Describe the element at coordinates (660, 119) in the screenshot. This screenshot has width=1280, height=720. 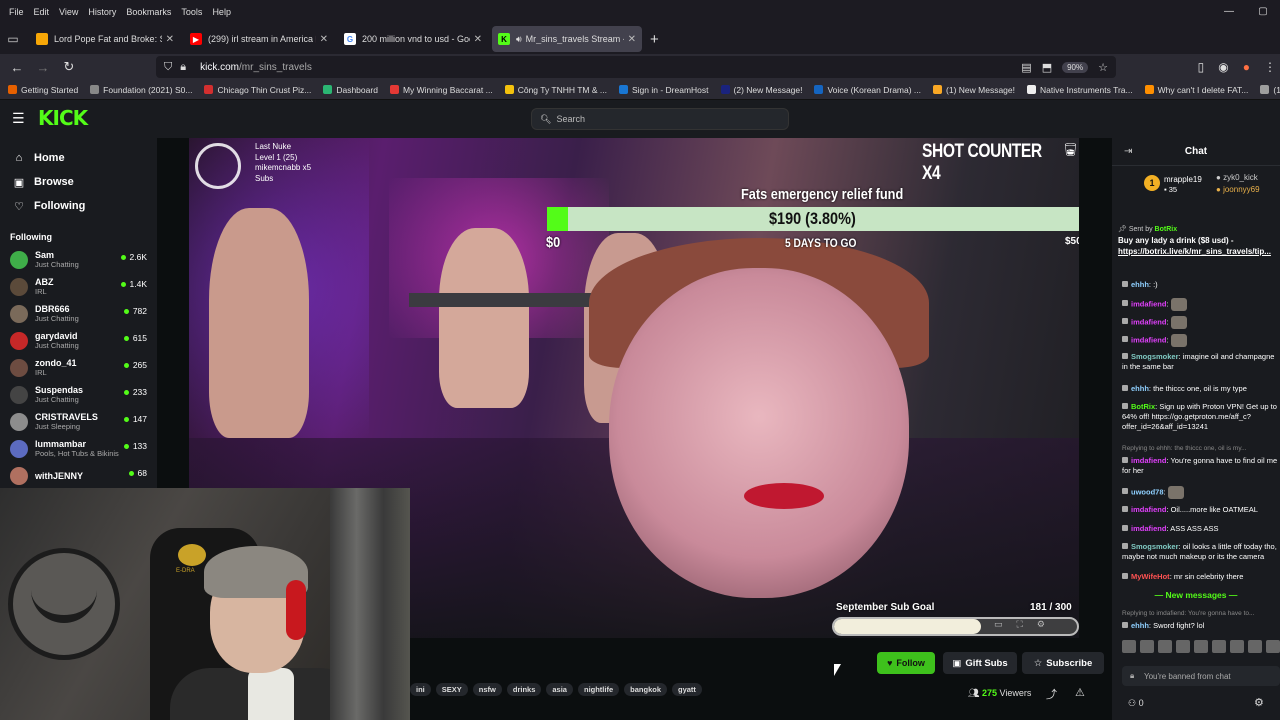
I see `search-input: 🔍︎ Search` at that location.